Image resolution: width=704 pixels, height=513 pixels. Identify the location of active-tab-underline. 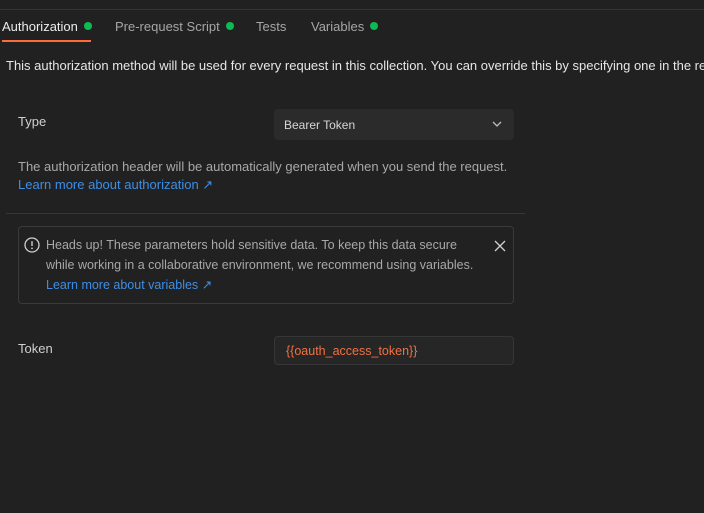
(46, 41).